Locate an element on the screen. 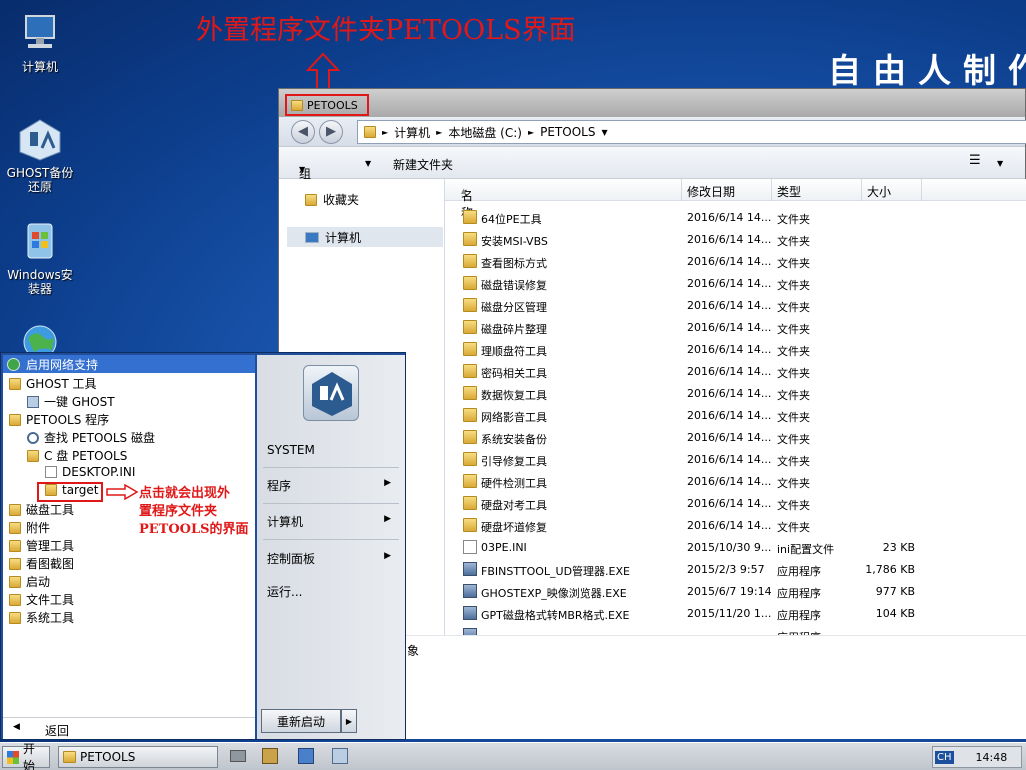  file-name: 理顺盘符工具 is located at coordinates (514, 351).